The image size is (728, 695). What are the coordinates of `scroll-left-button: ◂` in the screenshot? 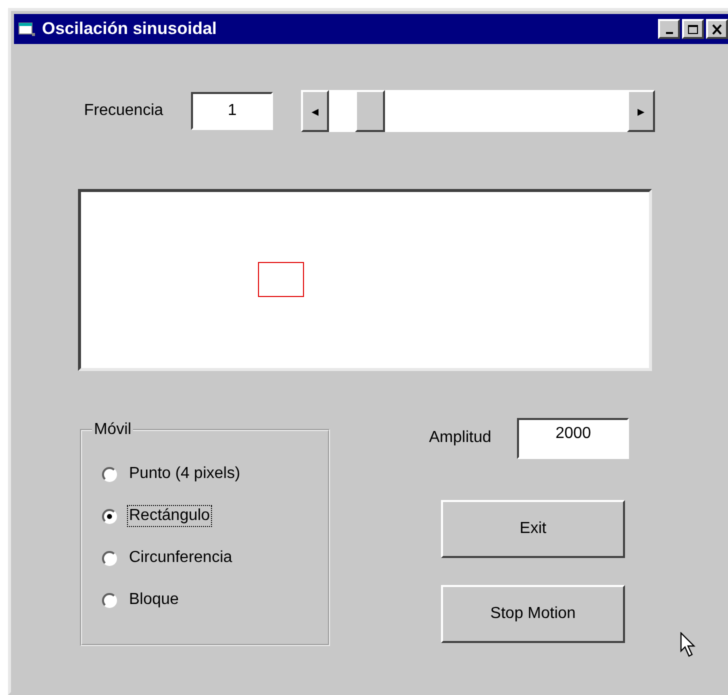 It's located at (315, 111).